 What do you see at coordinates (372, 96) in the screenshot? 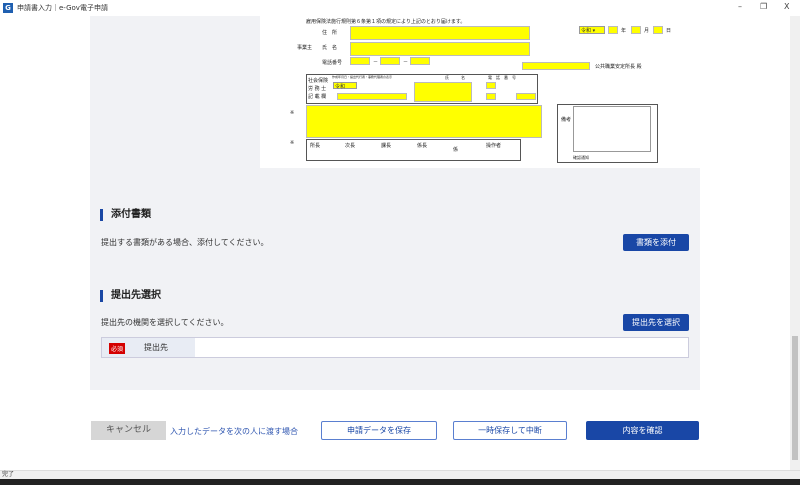
I see `sr-input` at bounding box center [372, 96].